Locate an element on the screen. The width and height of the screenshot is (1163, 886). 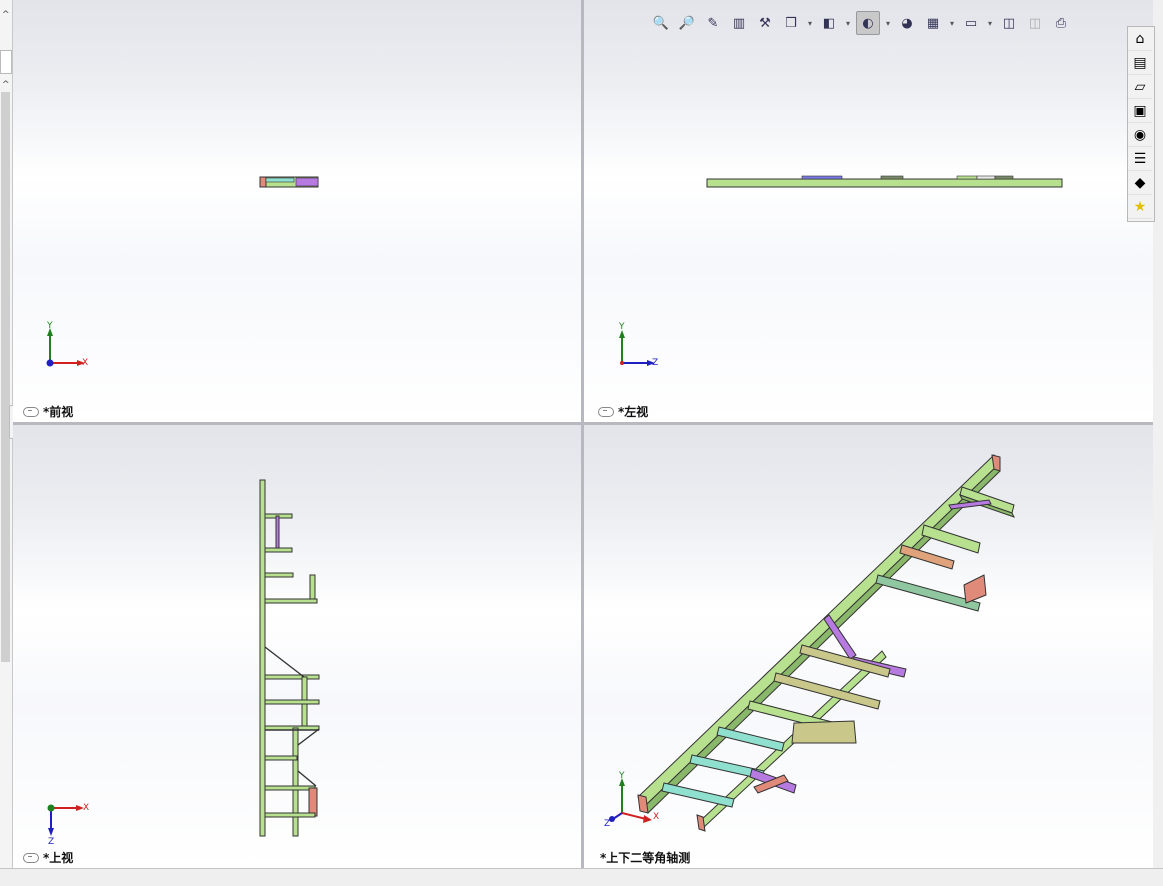
front-view-model is located at coordinates (182, 271).